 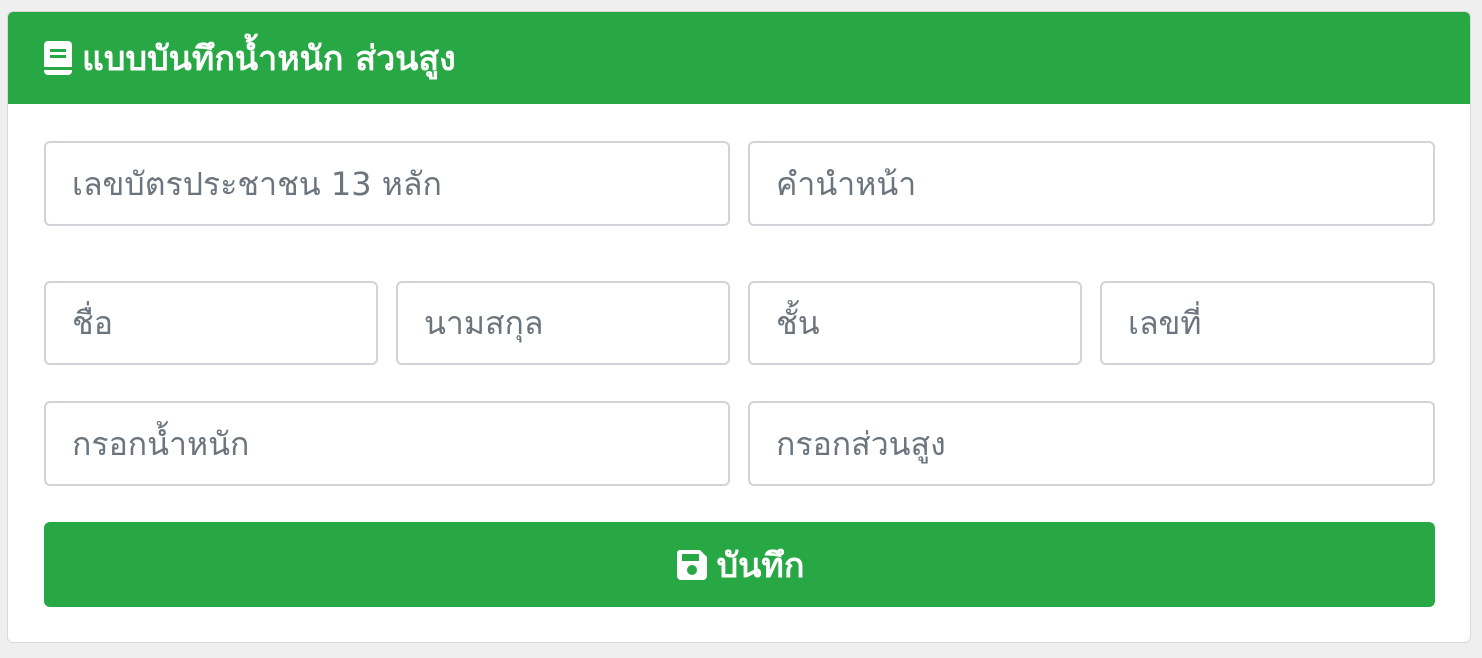 What do you see at coordinates (739, 58) in the screenshot?
I see `card-header: แบบบันทึกน้ำหนัก ส่วนสูง` at bounding box center [739, 58].